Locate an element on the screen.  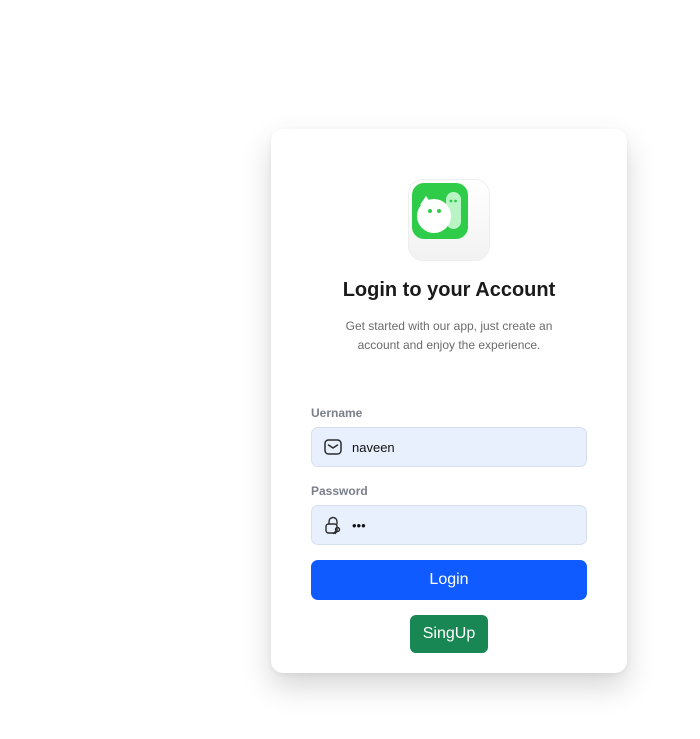
app-logo-tile is located at coordinates (440, 211).